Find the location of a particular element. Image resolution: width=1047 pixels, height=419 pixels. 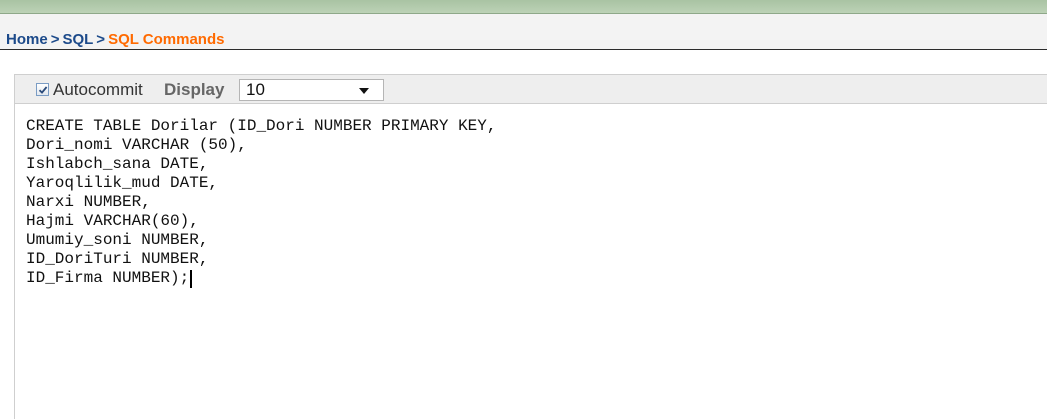

code-line: Yaroqlilik_mud DATE, is located at coordinates (122, 183).